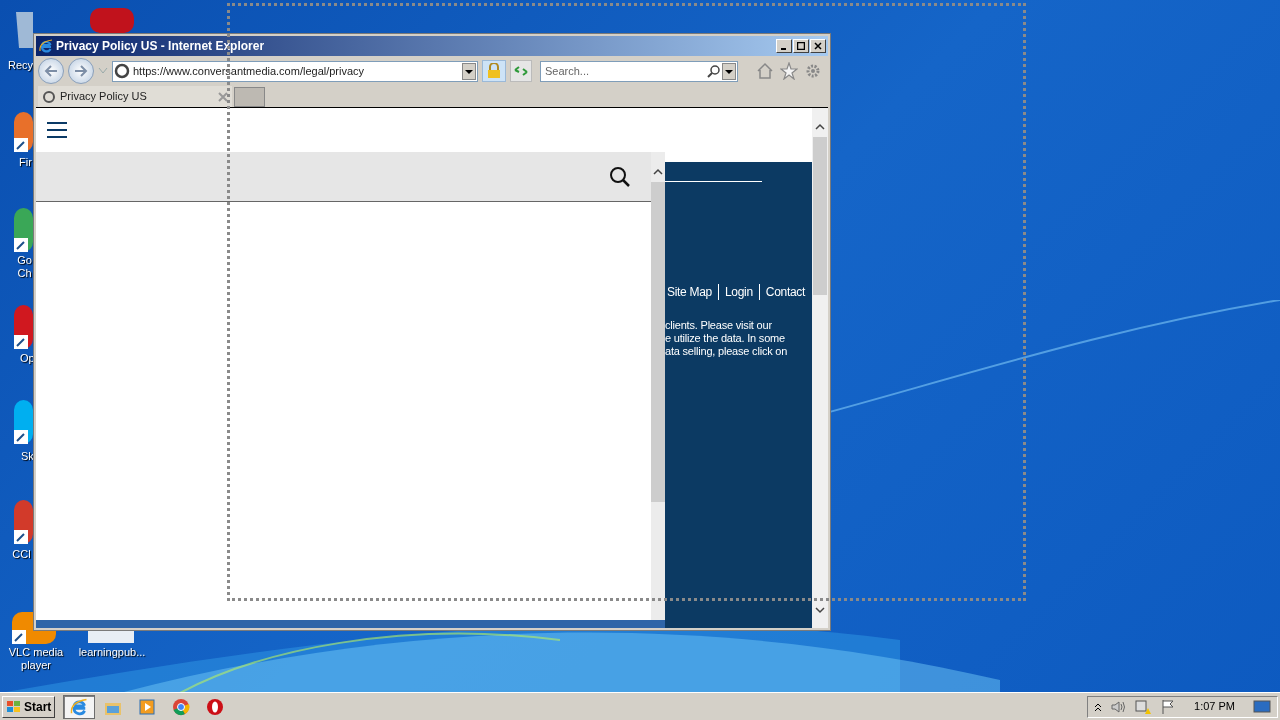 Image resolution: width=1280 pixels, height=720 pixels. What do you see at coordinates (249, 96) in the screenshot?
I see `new-tab-button` at bounding box center [249, 96].